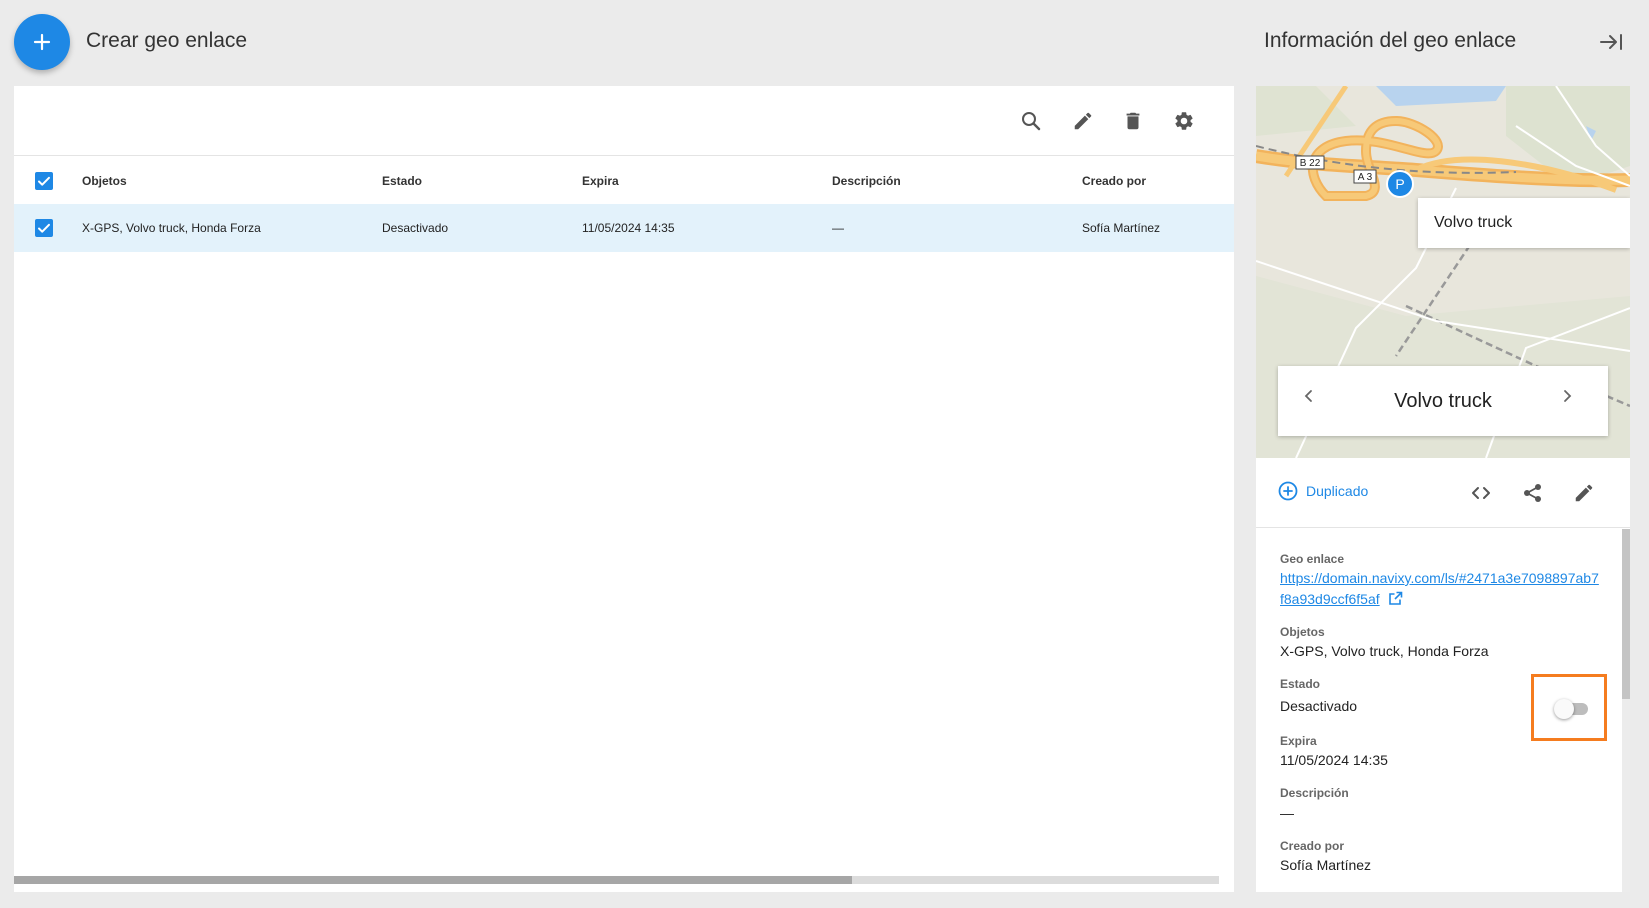 This screenshot has width=1649, height=908. What do you see at coordinates (1384, 651) in the screenshot?
I see `objects-value: X-GPS, Volvo truck, Honda Forza` at bounding box center [1384, 651].